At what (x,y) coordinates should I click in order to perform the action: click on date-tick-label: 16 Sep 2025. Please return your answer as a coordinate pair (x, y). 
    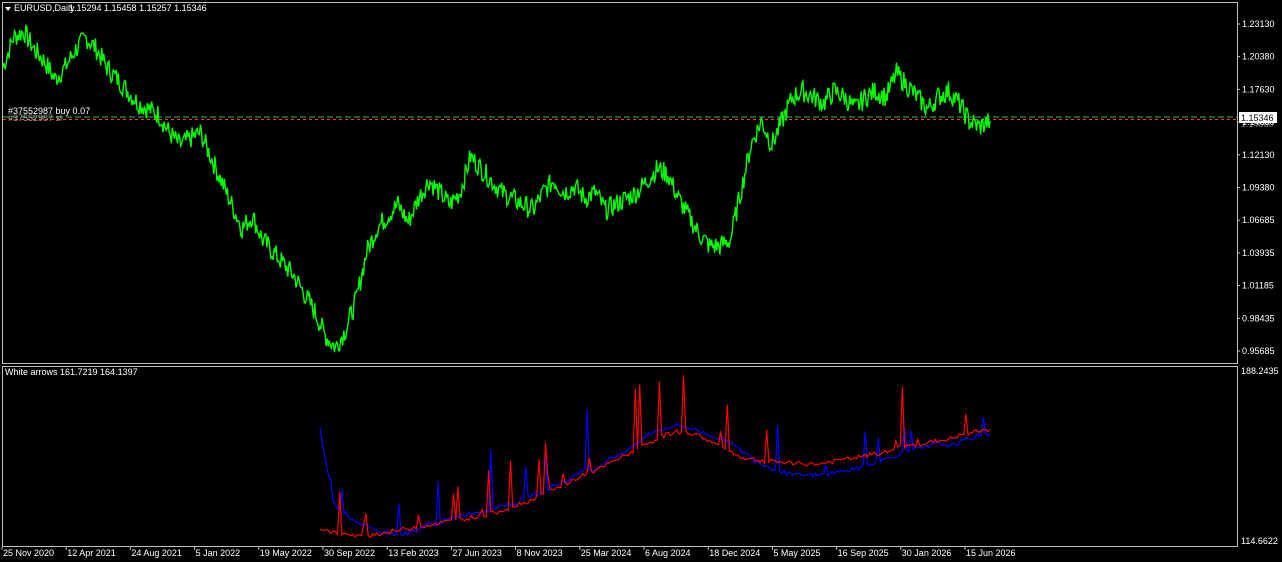
    Looking at the image, I should click on (863, 553).